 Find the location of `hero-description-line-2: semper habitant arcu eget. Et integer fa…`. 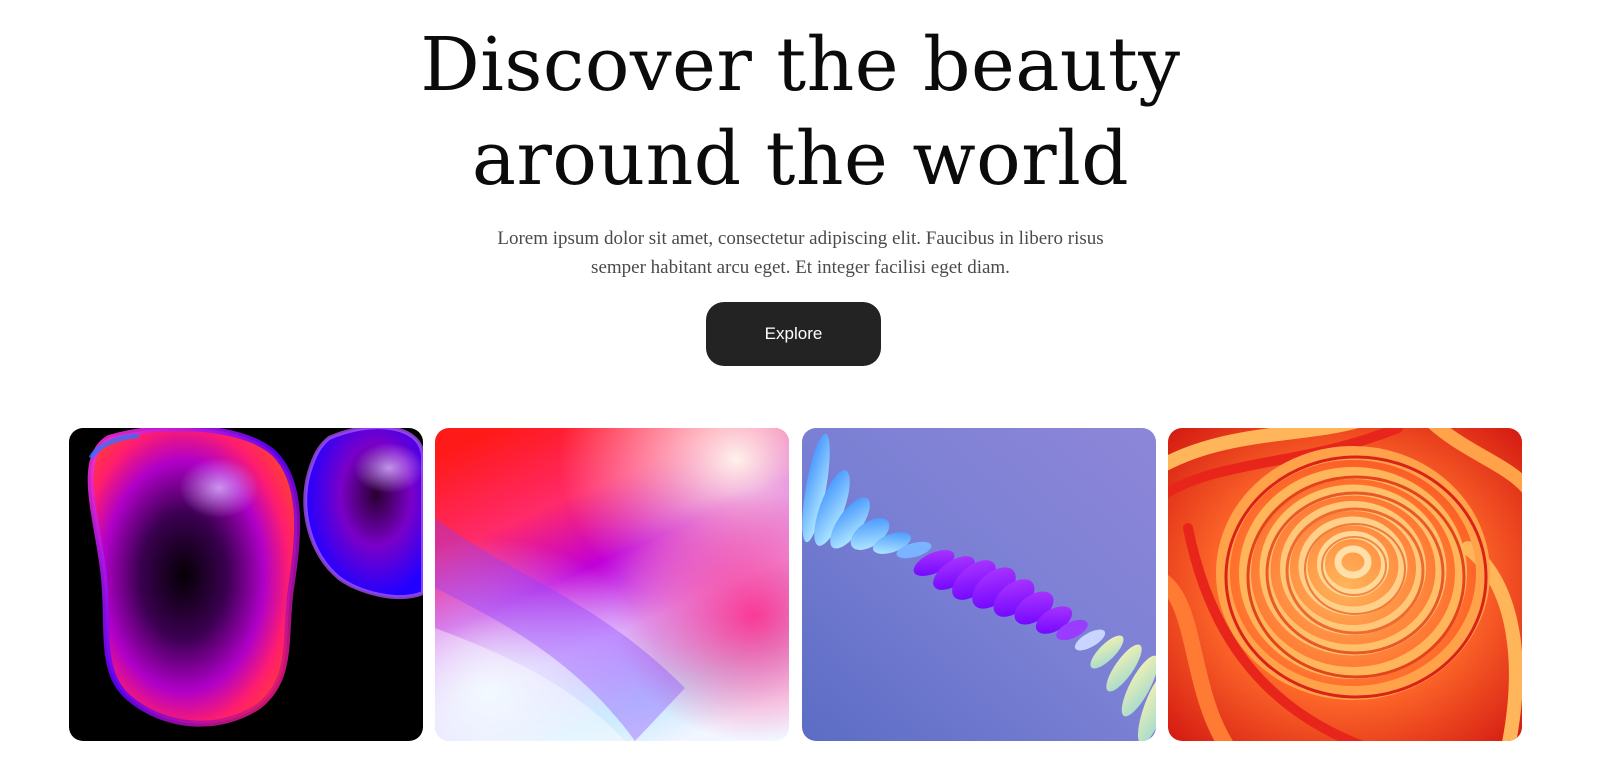

hero-description-line-2: semper habitant arcu eget. Et integer fa… is located at coordinates (800, 267).